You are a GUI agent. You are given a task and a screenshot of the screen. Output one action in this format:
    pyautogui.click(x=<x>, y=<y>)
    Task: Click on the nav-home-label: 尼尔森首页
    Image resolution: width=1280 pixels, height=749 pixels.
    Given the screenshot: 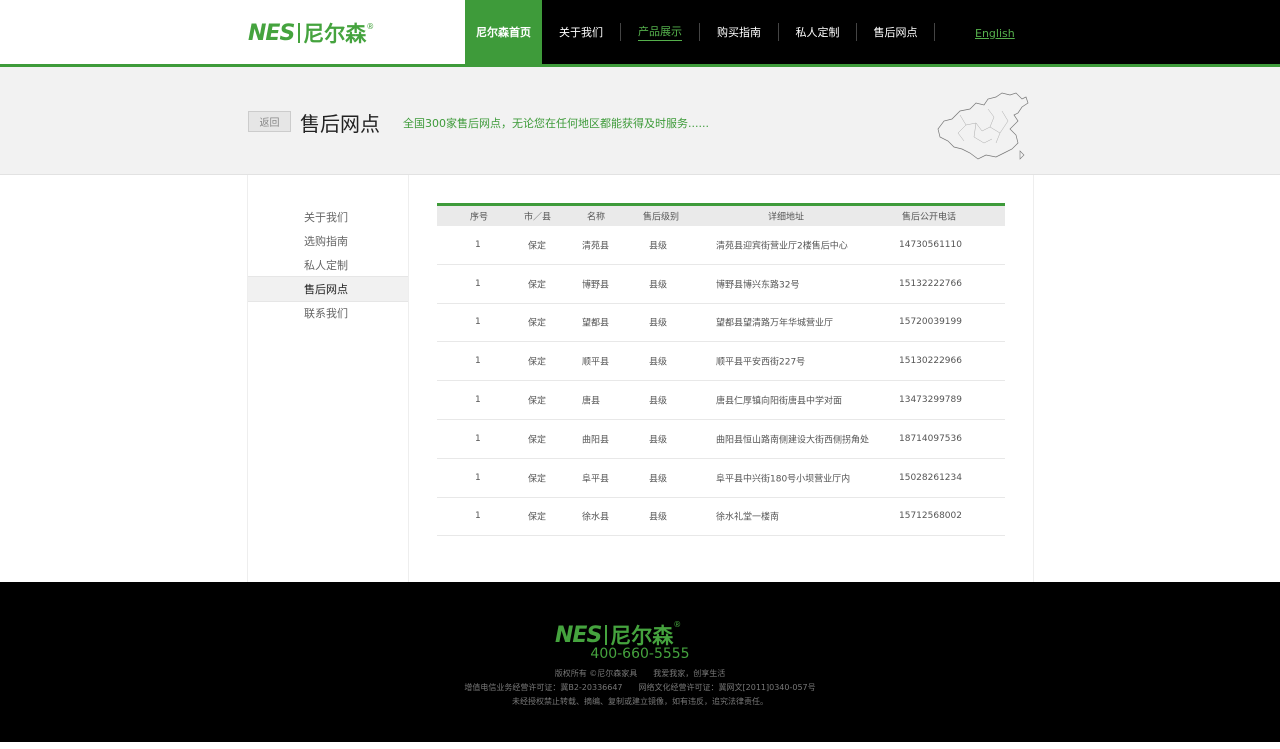 What is the action you would take?
    pyautogui.click(x=503, y=32)
    